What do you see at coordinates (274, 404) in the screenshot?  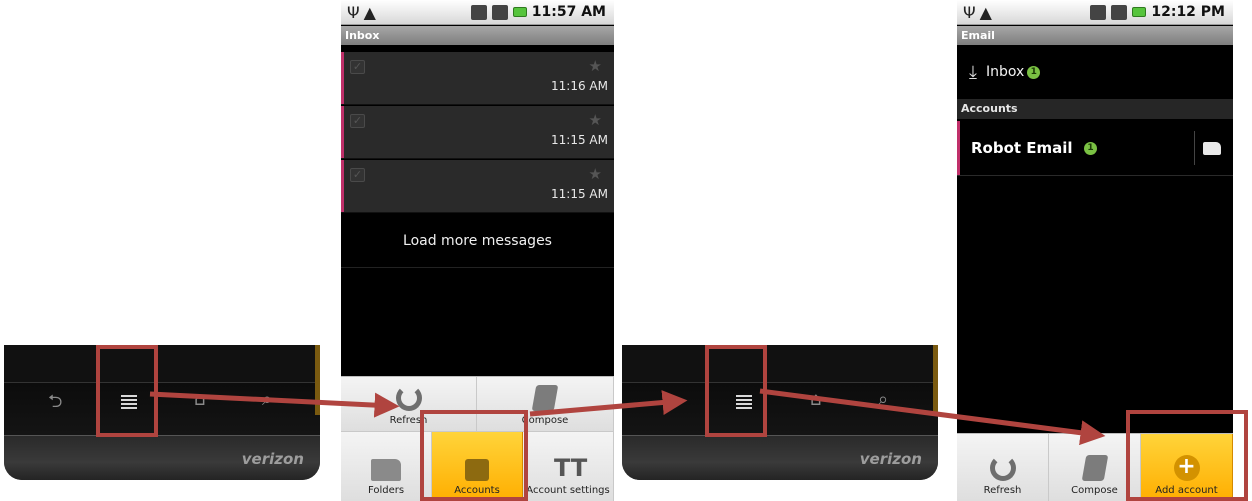 I see `arrow-menu-to-refresh` at bounding box center [274, 404].